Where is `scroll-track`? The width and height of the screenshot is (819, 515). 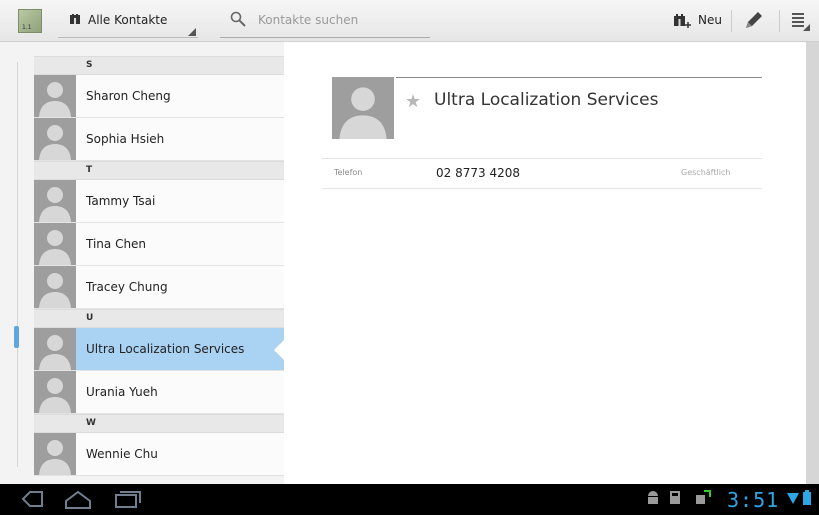 scroll-track is located at coordinates (17, 264).